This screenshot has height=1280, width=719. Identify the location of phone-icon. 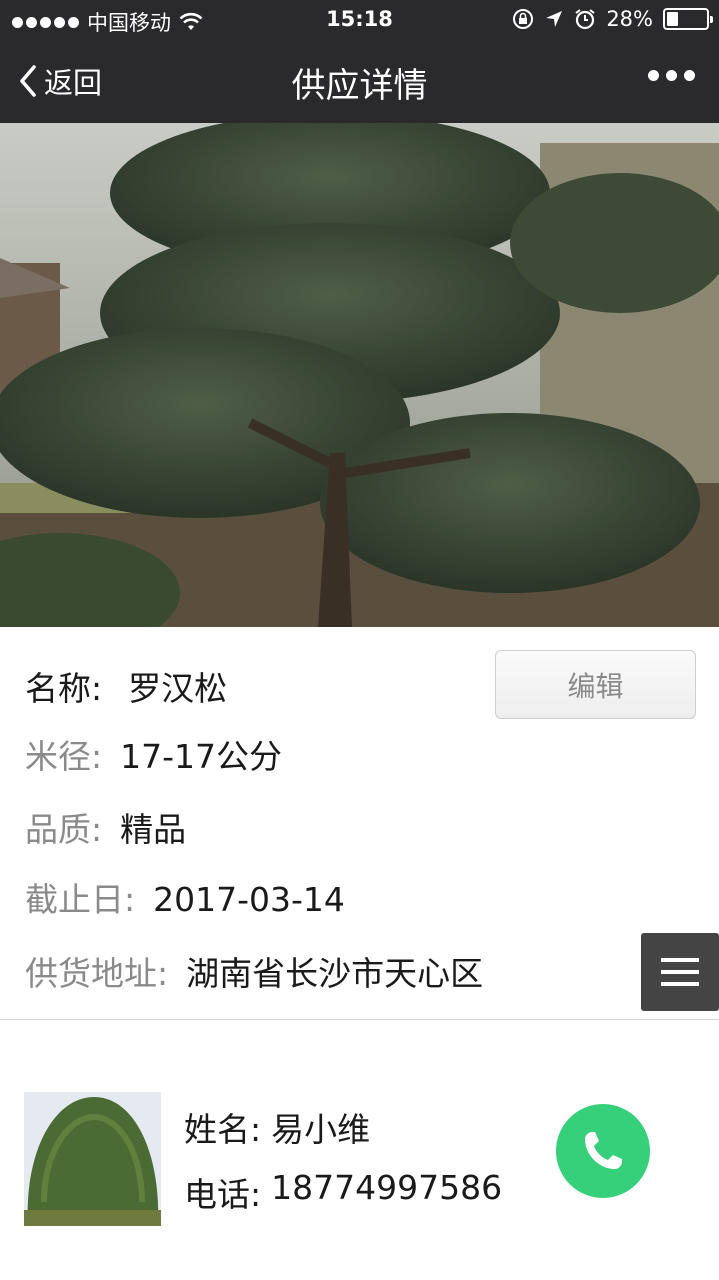
(603, 1150).